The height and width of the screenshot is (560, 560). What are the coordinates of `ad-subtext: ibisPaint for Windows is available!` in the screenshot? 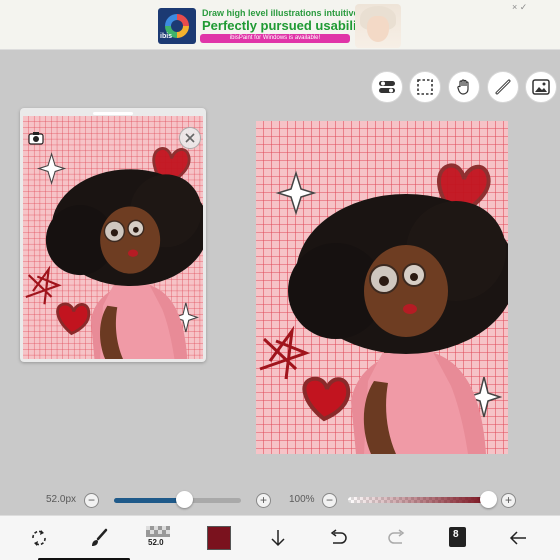 It's located at (275, 38).